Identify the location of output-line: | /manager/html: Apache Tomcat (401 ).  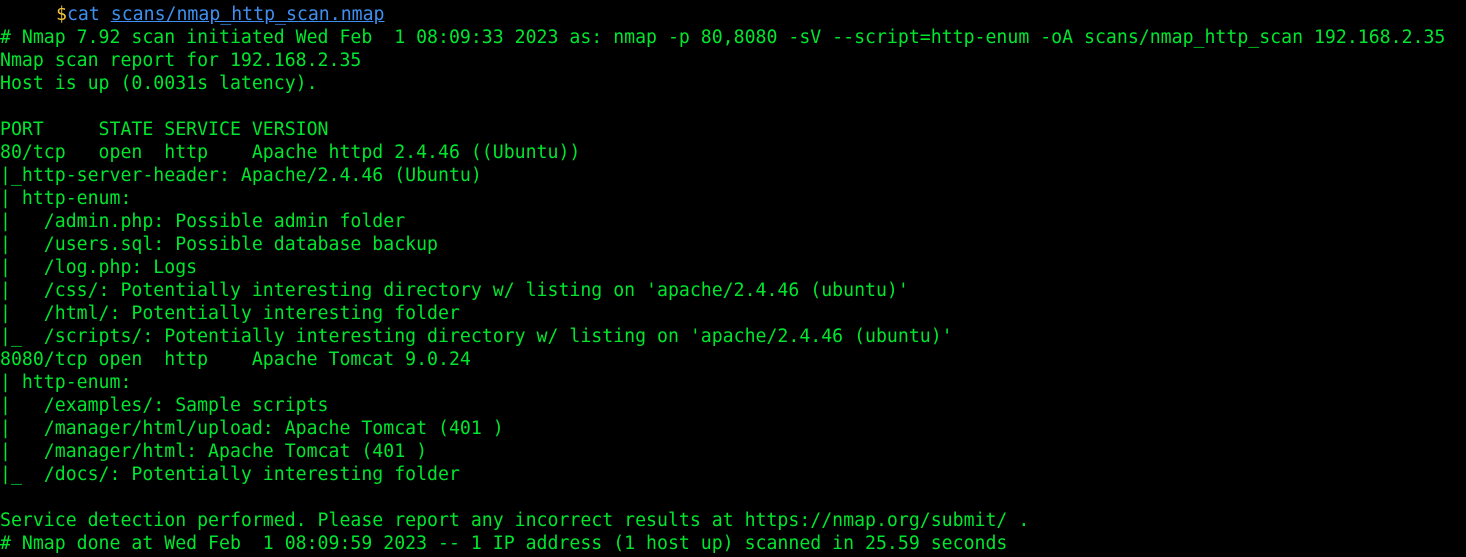
(214, 451).